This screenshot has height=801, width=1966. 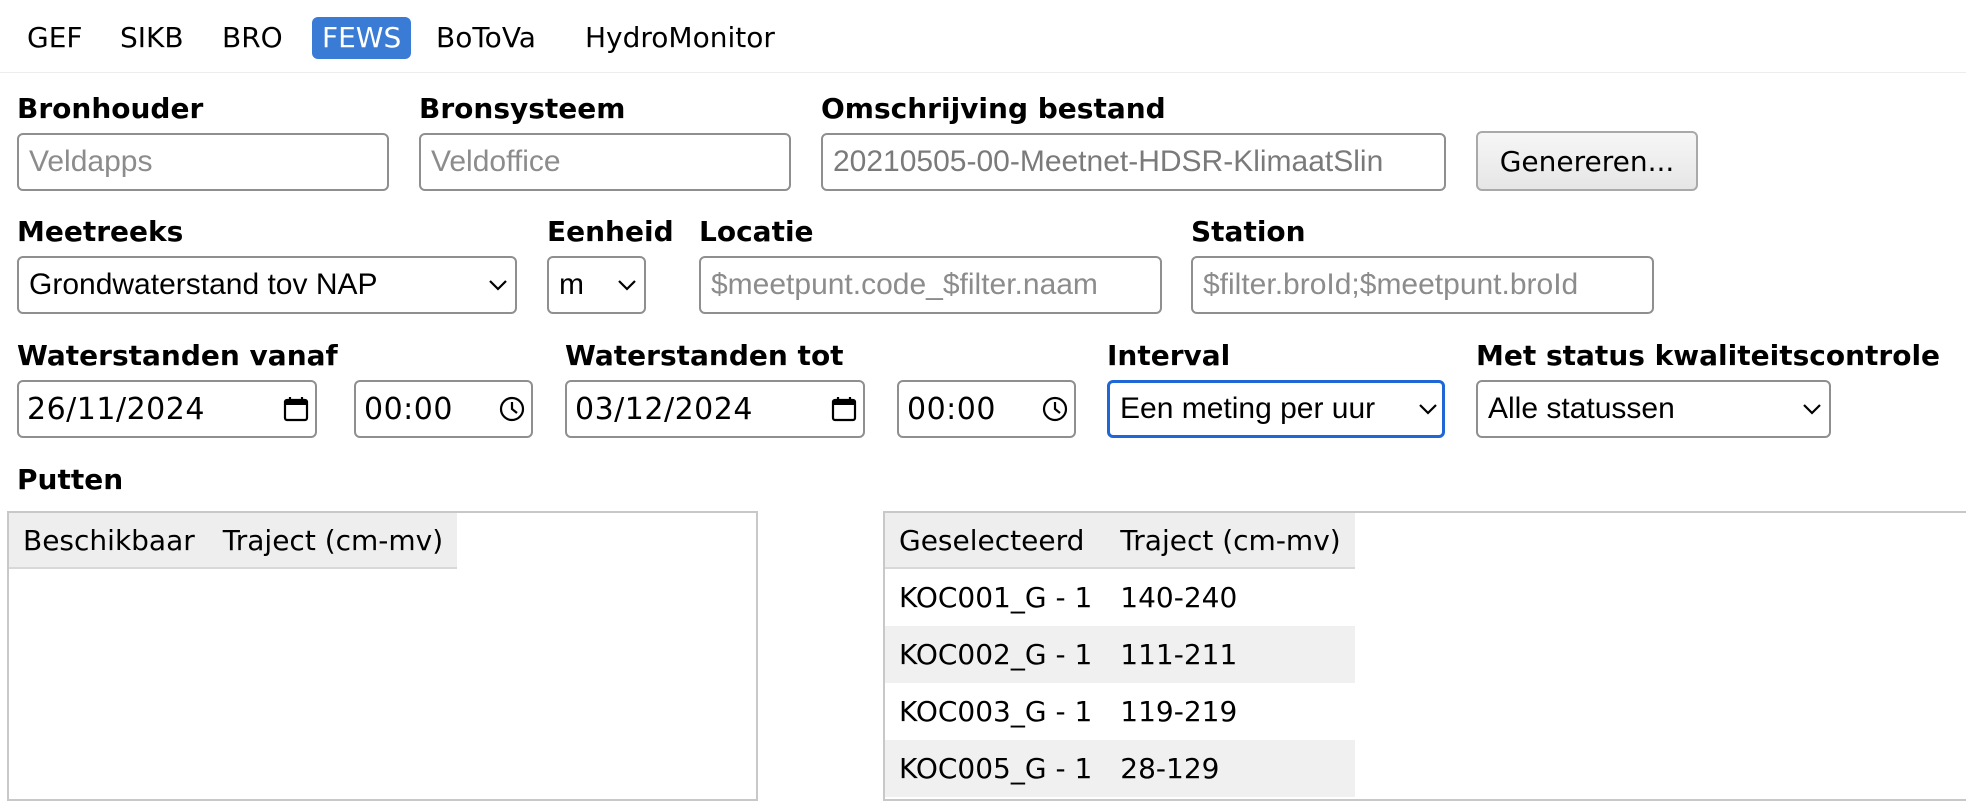 What do you see at coordinates (100, 231) in the screenshot?
I see `meetreeks-label: Meetreeks` at bounding box center [100, 231].